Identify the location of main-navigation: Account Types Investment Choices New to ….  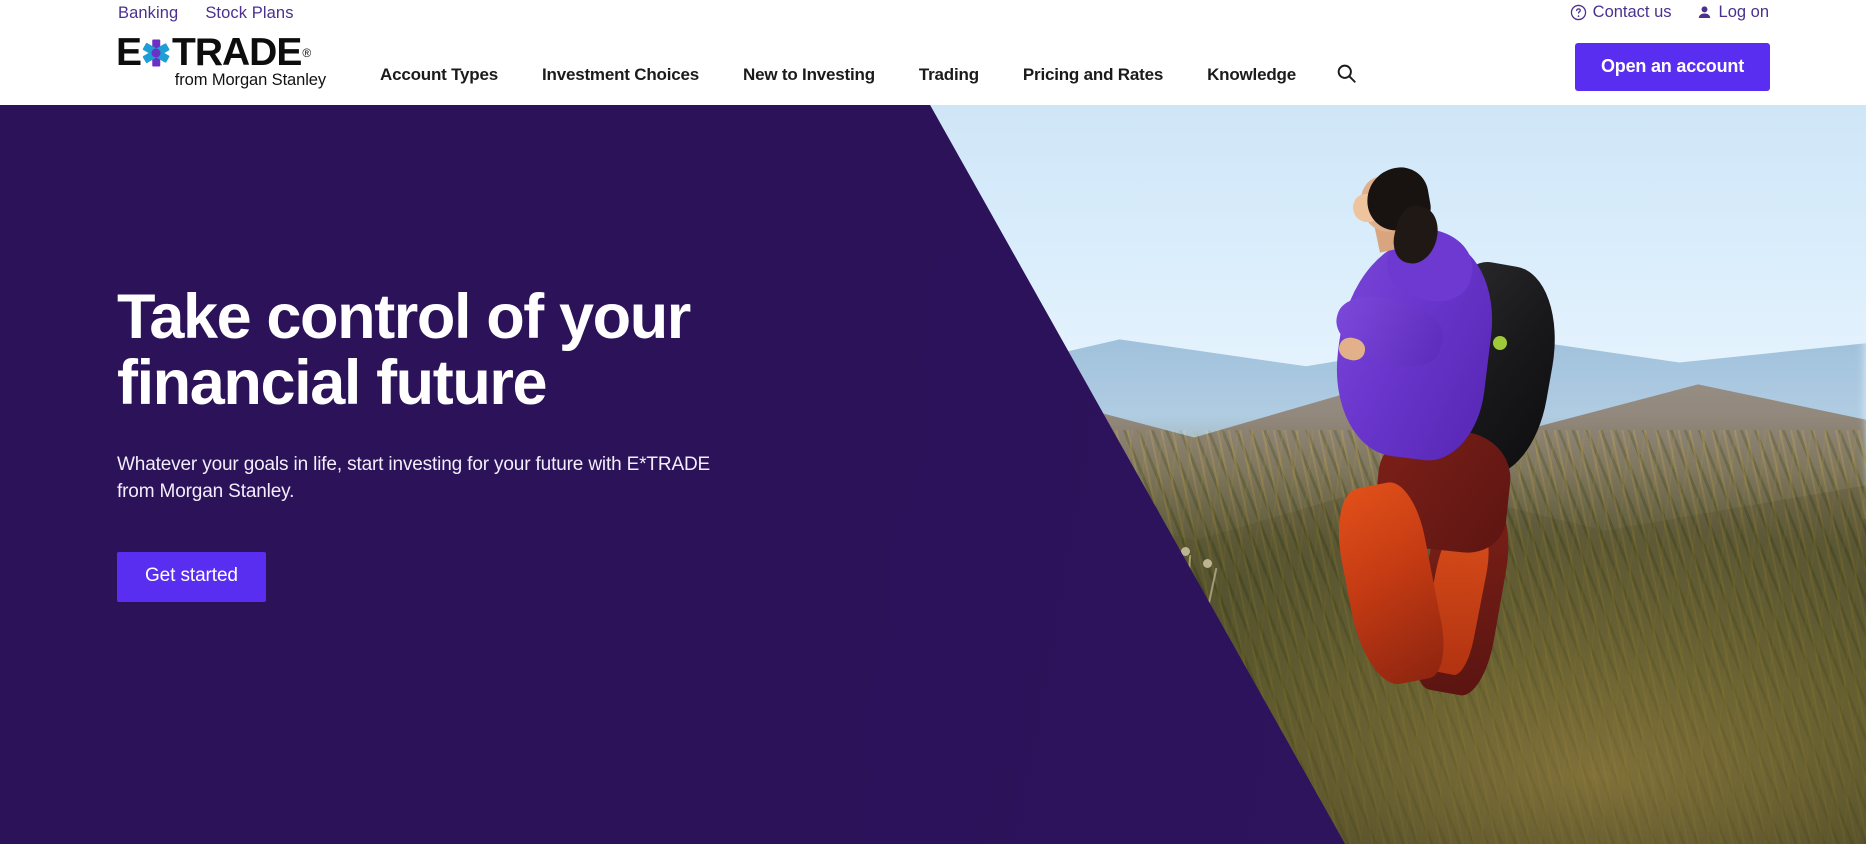
(872, 75).